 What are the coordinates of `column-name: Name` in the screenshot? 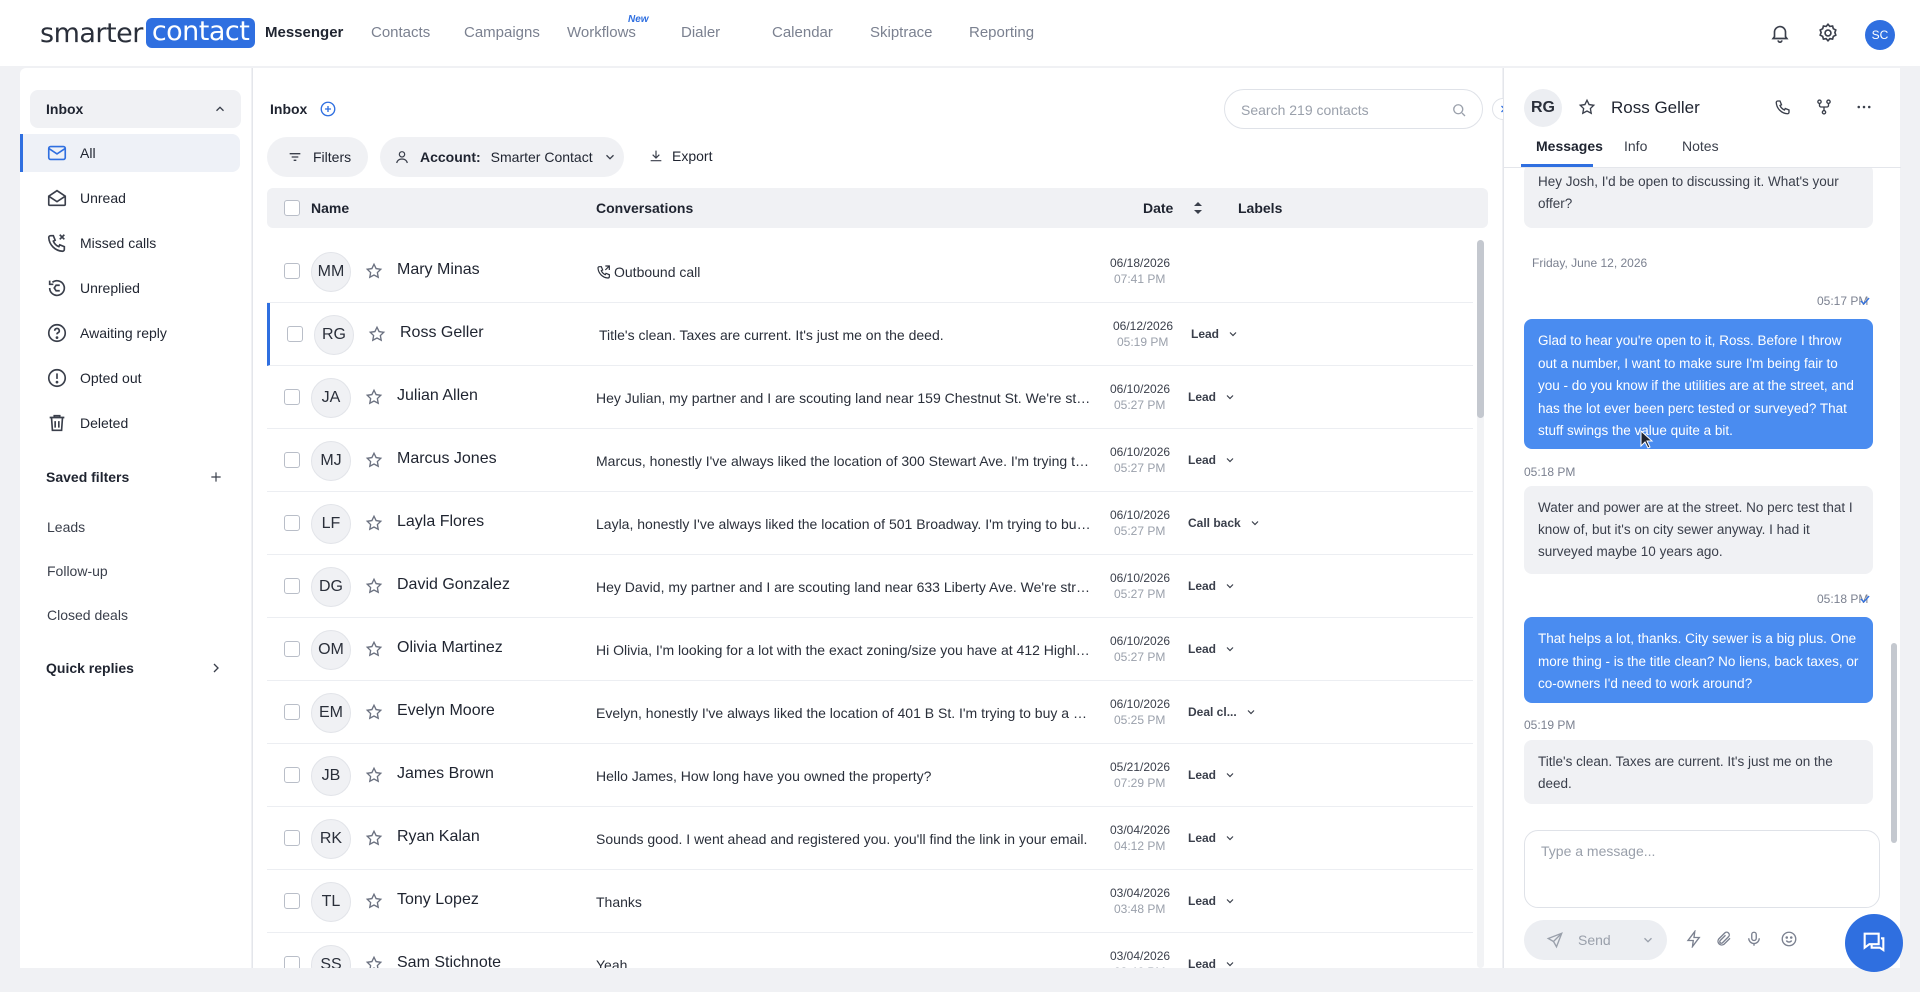 It's located at (330, 208).